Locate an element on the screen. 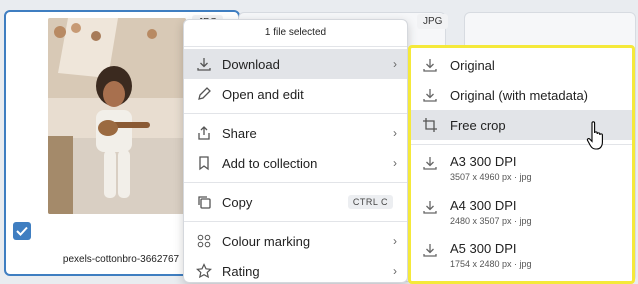 The width and height of the screenshot is (638, 284). select-checkbox is located at coordinates (22, 231).